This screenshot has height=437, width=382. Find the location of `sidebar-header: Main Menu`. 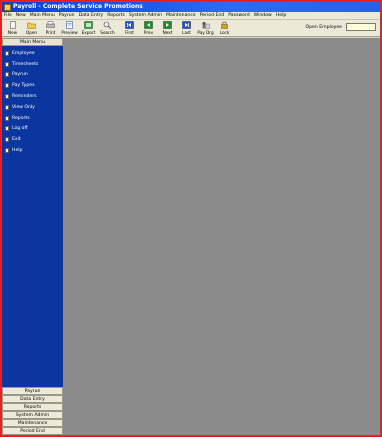

sidebar-header: Main Menu is located at coordinates (32, 42).